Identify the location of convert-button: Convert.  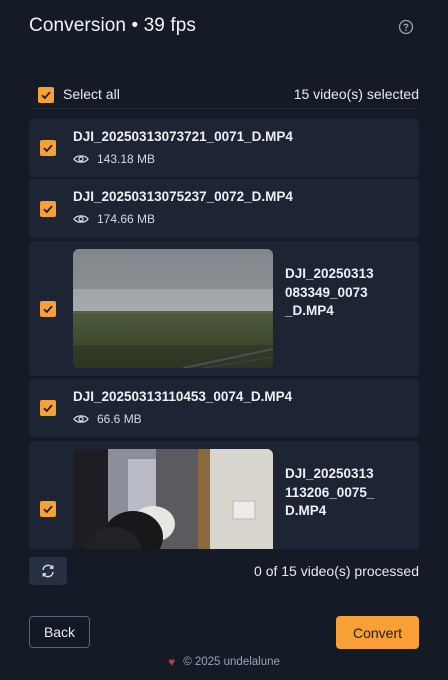
(377, 632).